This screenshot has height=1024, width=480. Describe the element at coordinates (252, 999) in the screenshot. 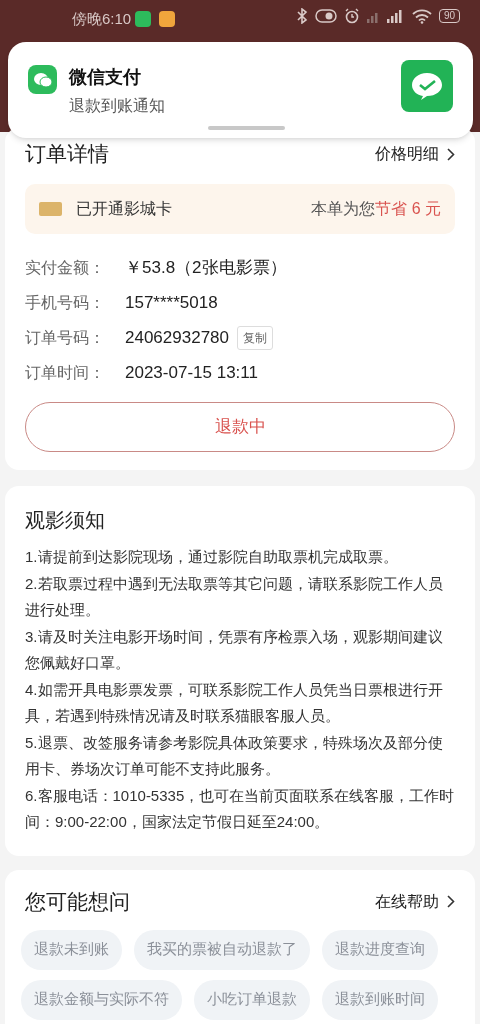

I see `question-chip: 小吃订单退款` at that location.